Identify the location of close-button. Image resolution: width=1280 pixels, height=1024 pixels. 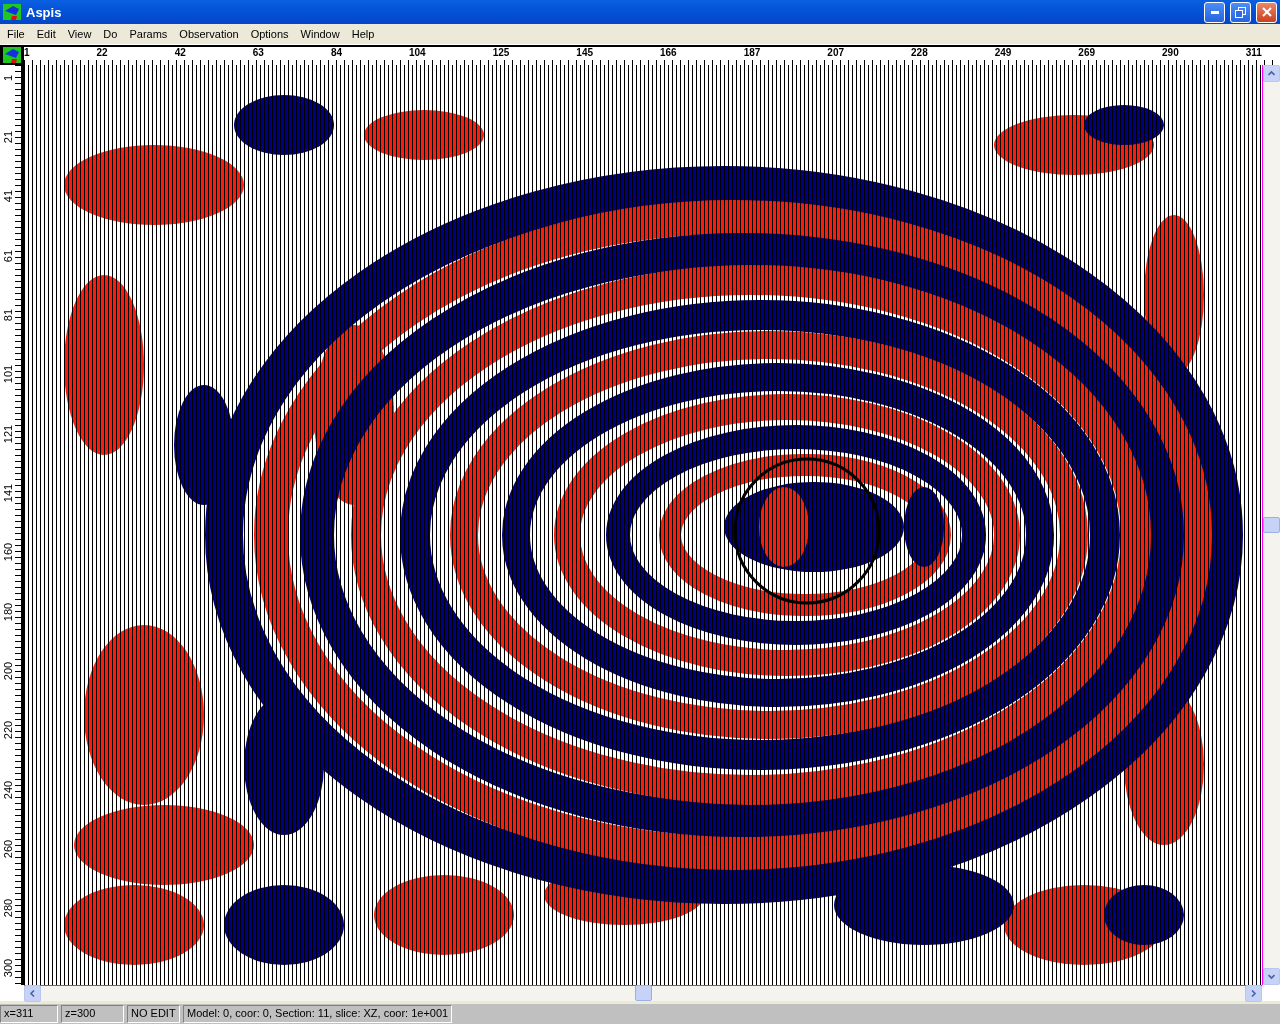
(1266, 12).